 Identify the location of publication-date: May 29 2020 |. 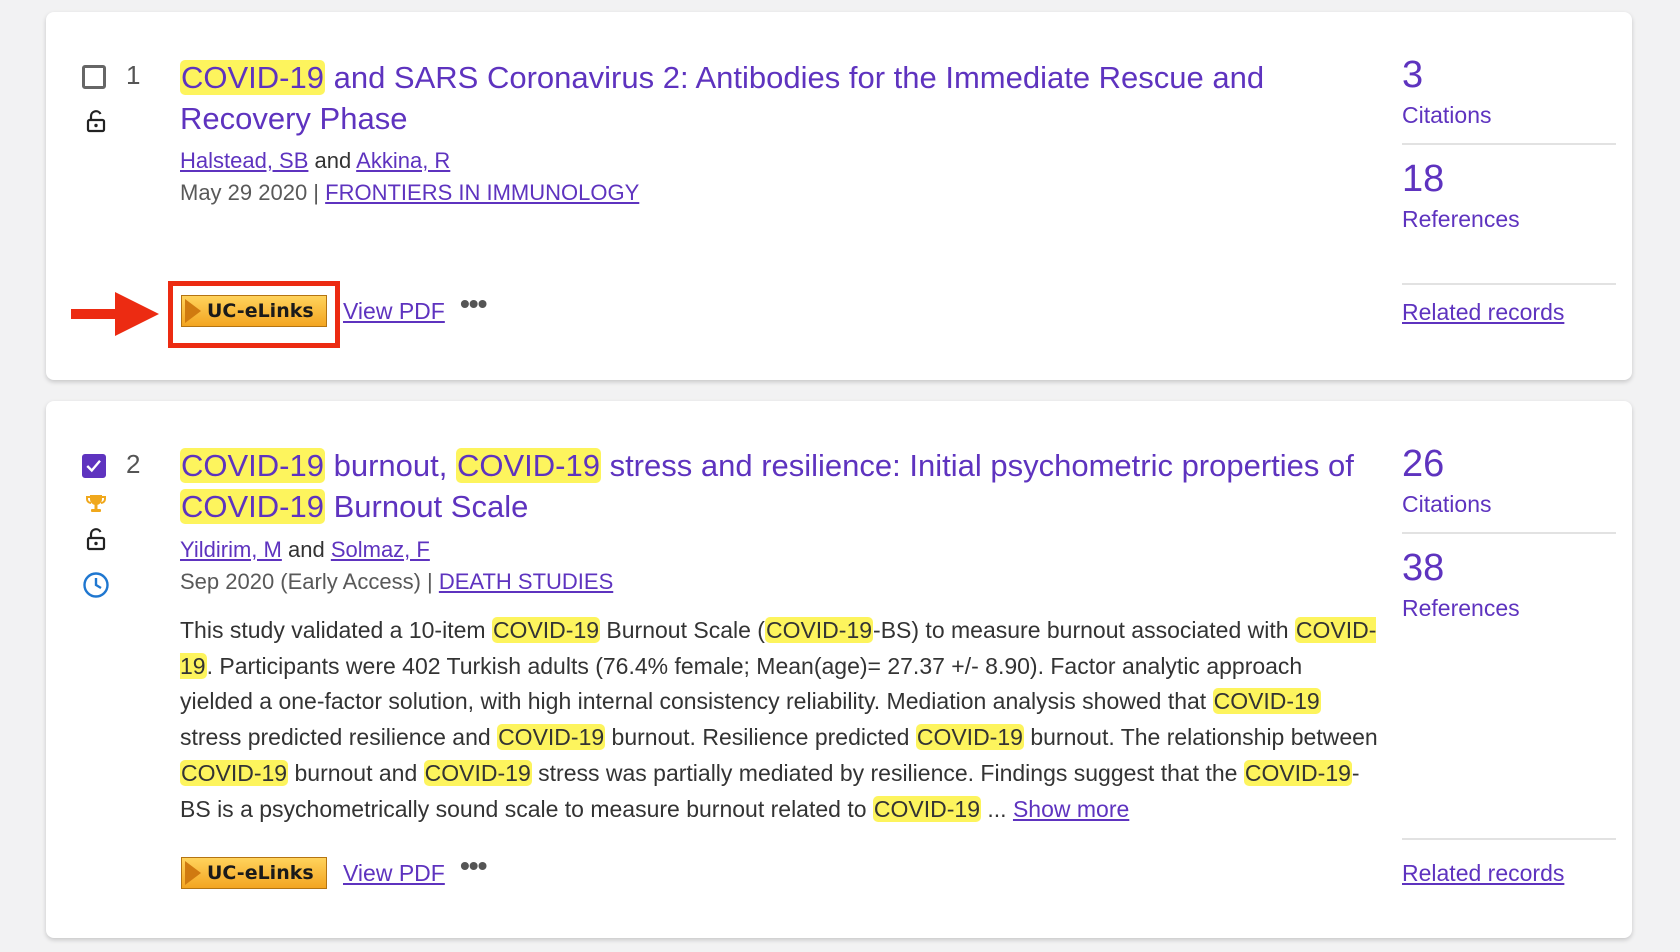
(250, 192).